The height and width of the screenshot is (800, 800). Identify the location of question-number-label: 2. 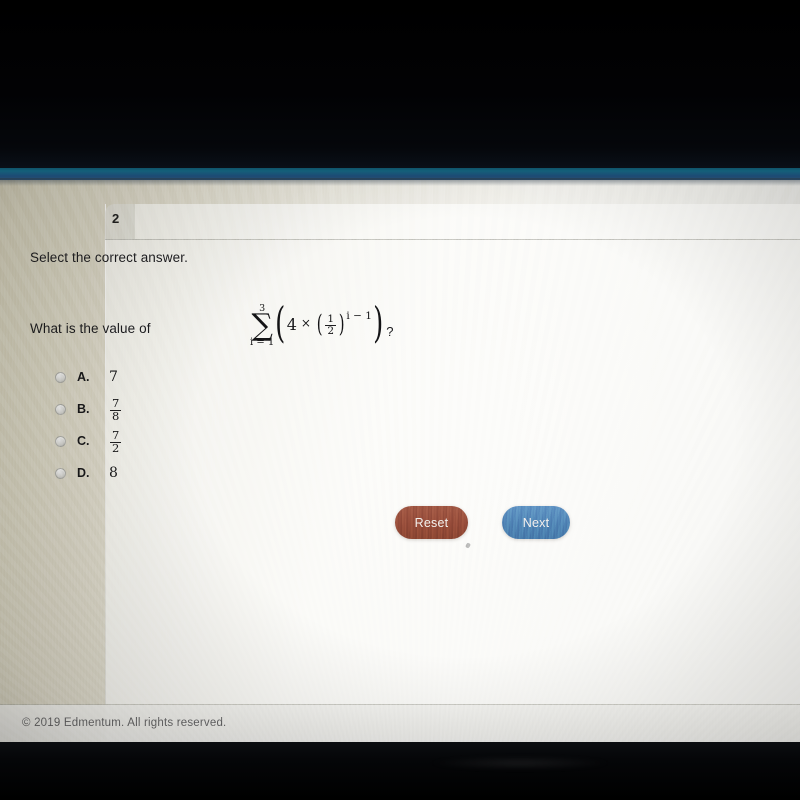
(116, 218).